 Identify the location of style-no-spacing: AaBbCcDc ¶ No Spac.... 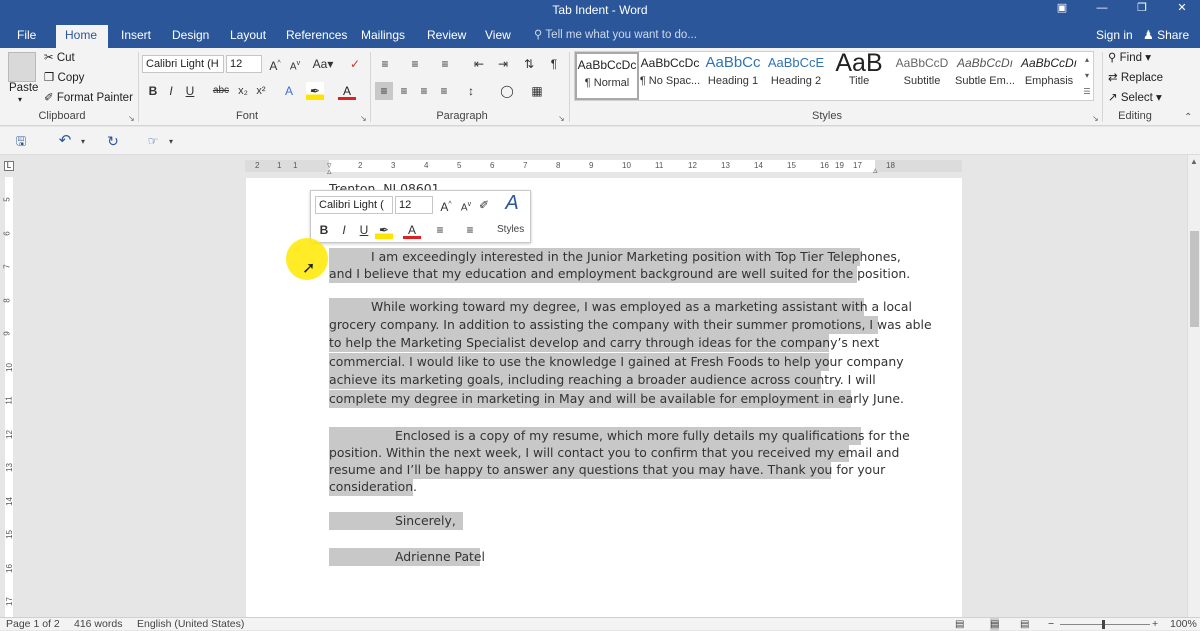
(670, 76).